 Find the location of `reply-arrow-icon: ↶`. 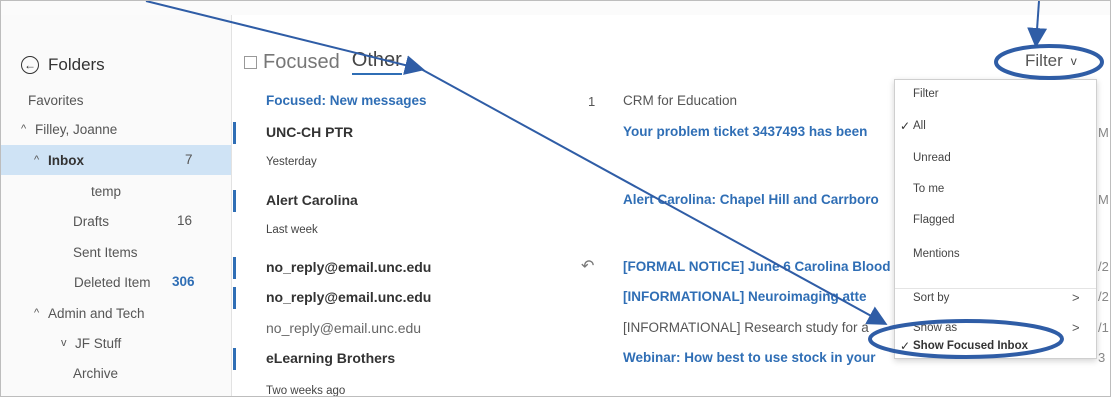

reply-arrow-icon: ↶ is located at coordinates (588, 266).